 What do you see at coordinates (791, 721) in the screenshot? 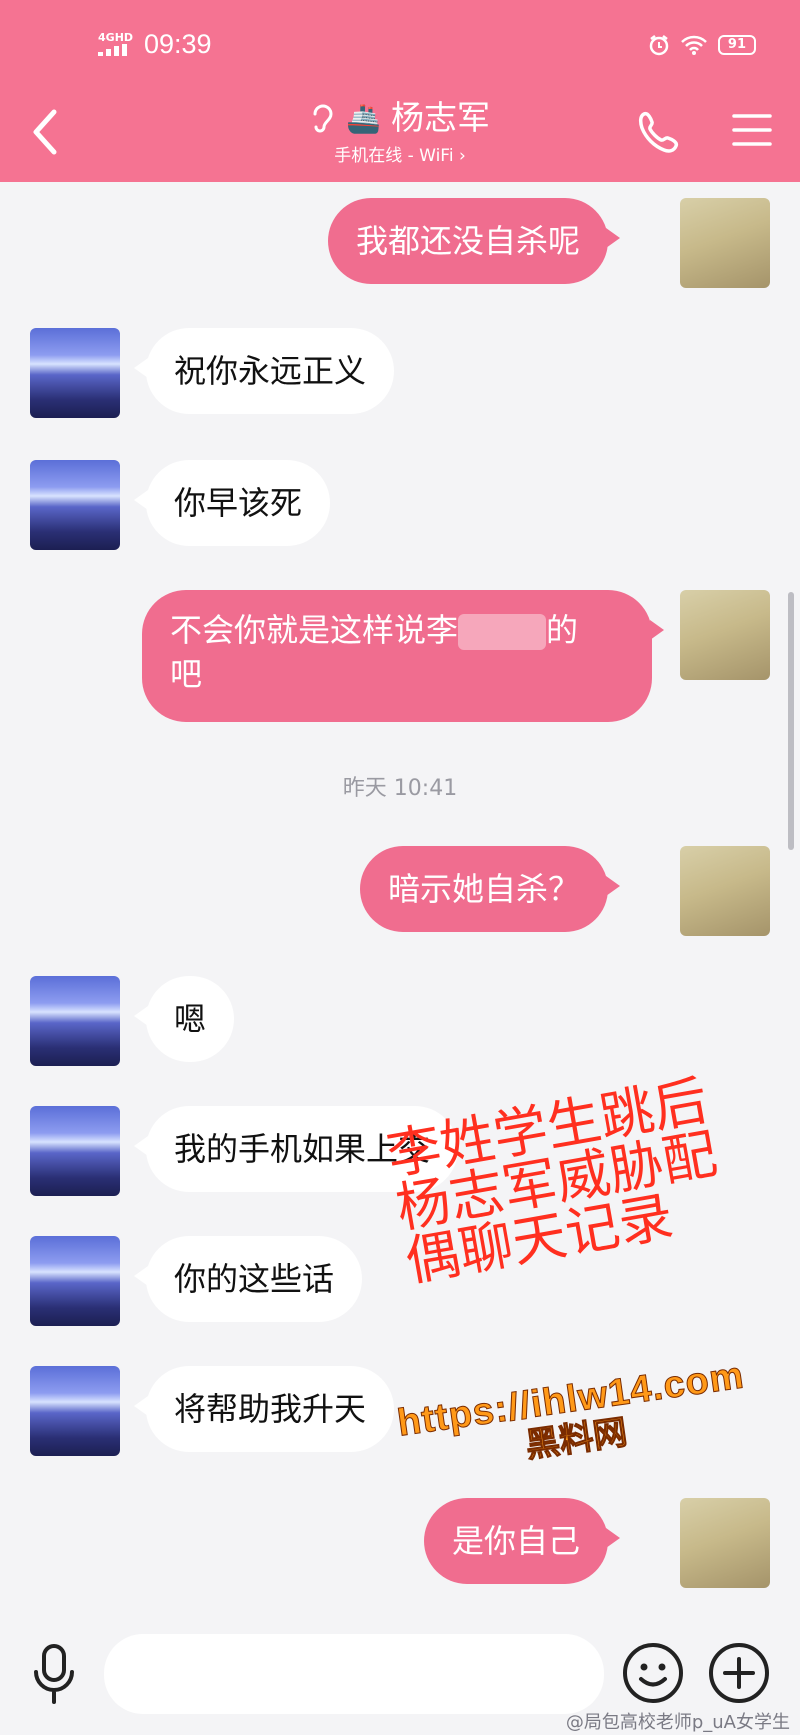
I see `scrollbar` at bounding box center [791, 721].